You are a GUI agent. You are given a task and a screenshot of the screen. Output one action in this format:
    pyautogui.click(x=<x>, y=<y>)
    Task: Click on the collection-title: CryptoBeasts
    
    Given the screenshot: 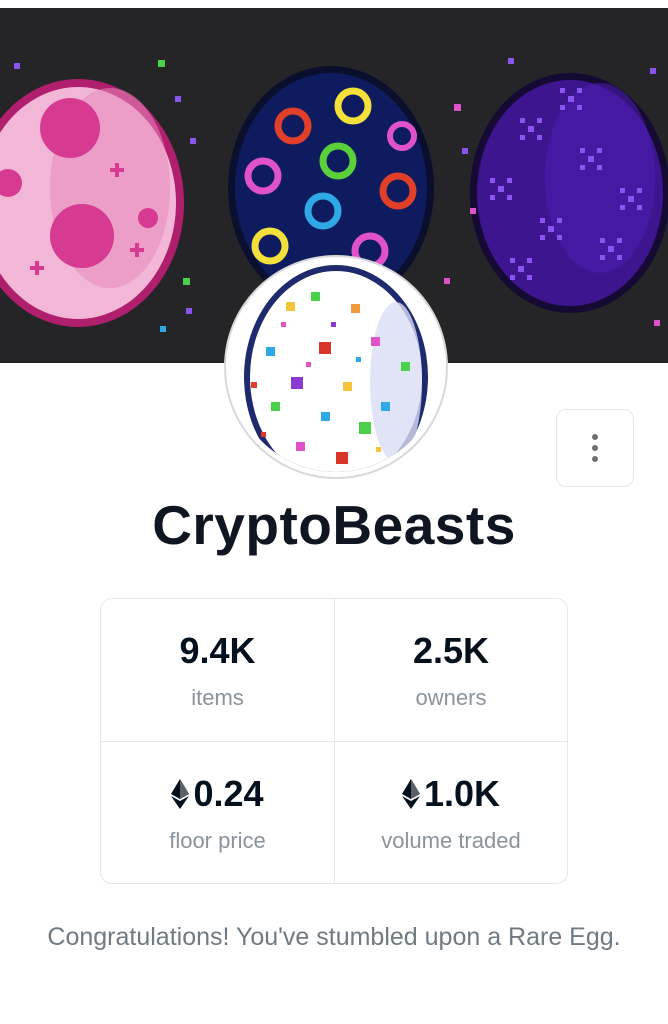 What is the action you would take?
    pyautogui.click(x=334, y=525)
    